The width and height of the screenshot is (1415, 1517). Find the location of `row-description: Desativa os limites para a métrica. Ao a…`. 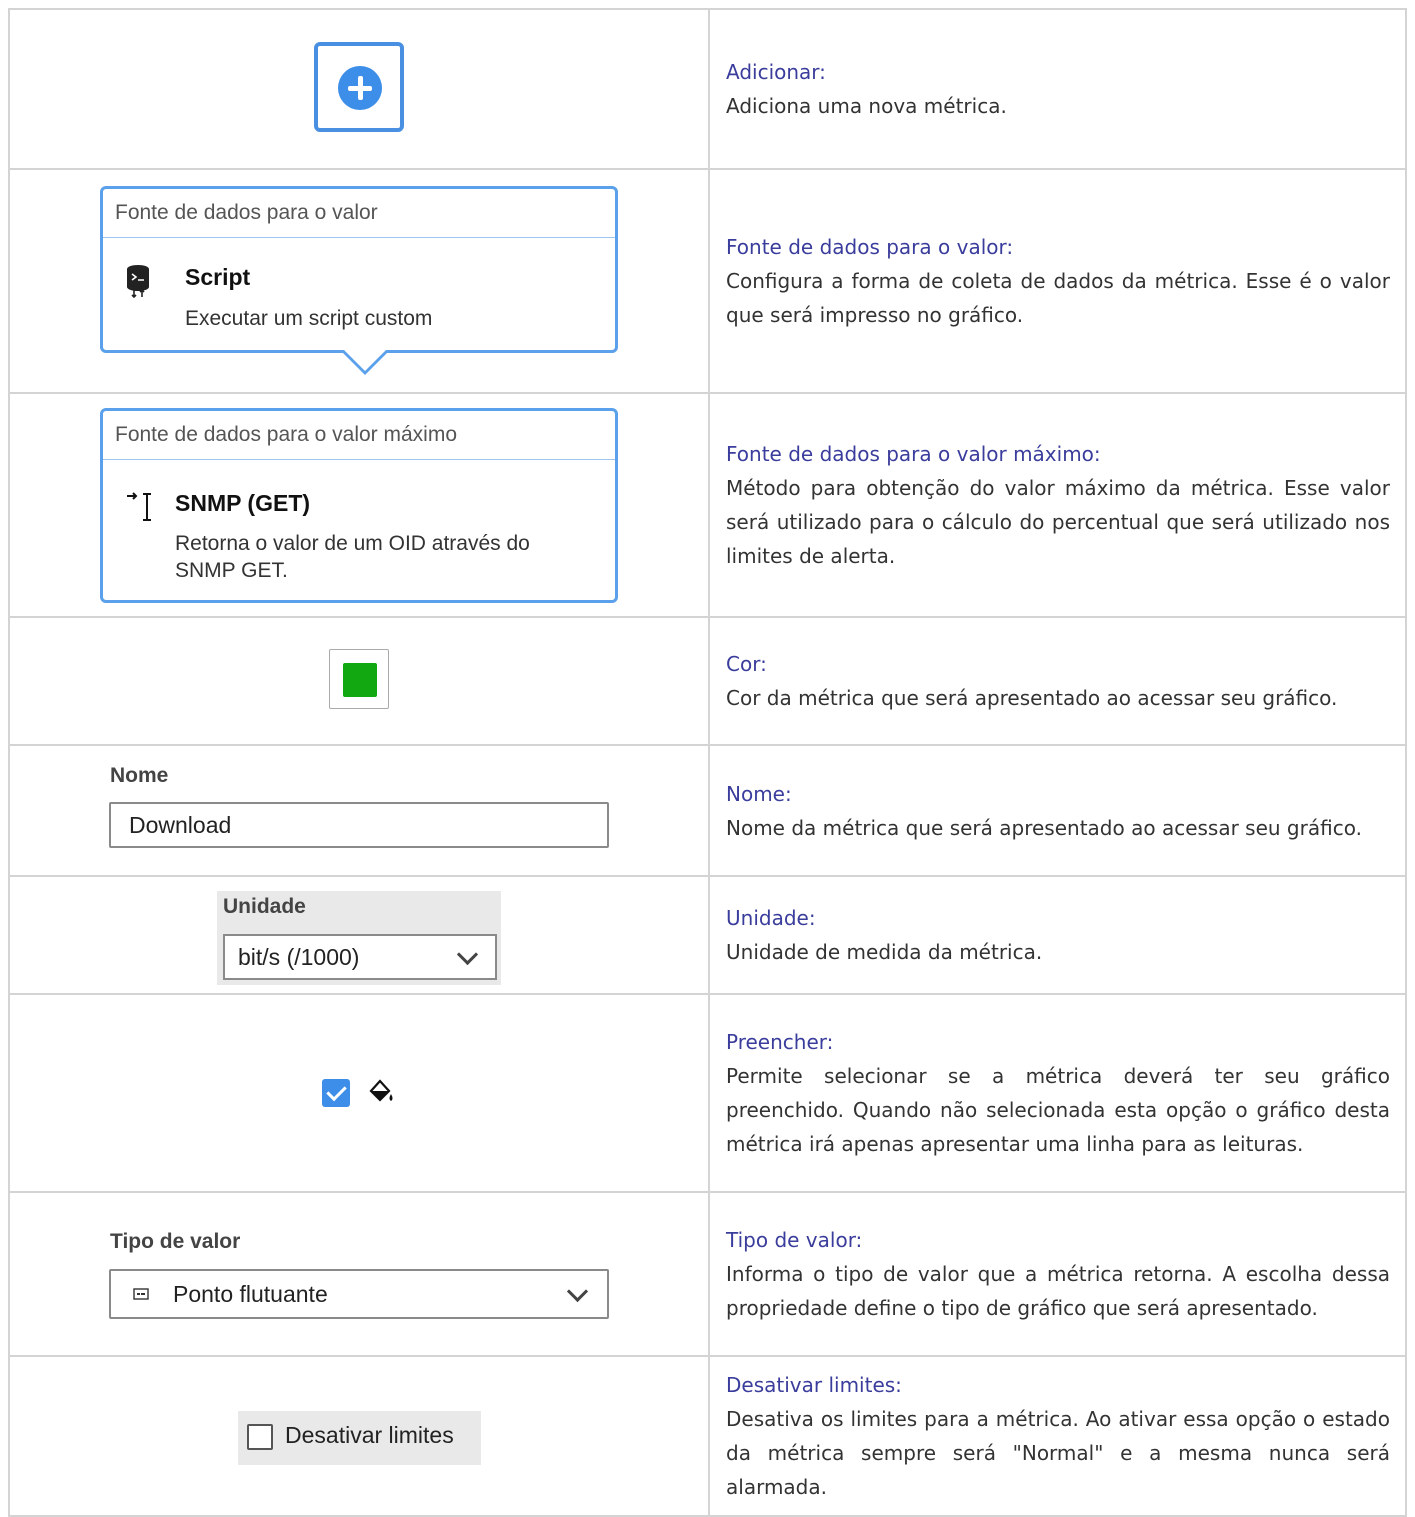

row-description: Desativa os limites para a métrica. Ao a… is located at coordinates (1058, 1453).